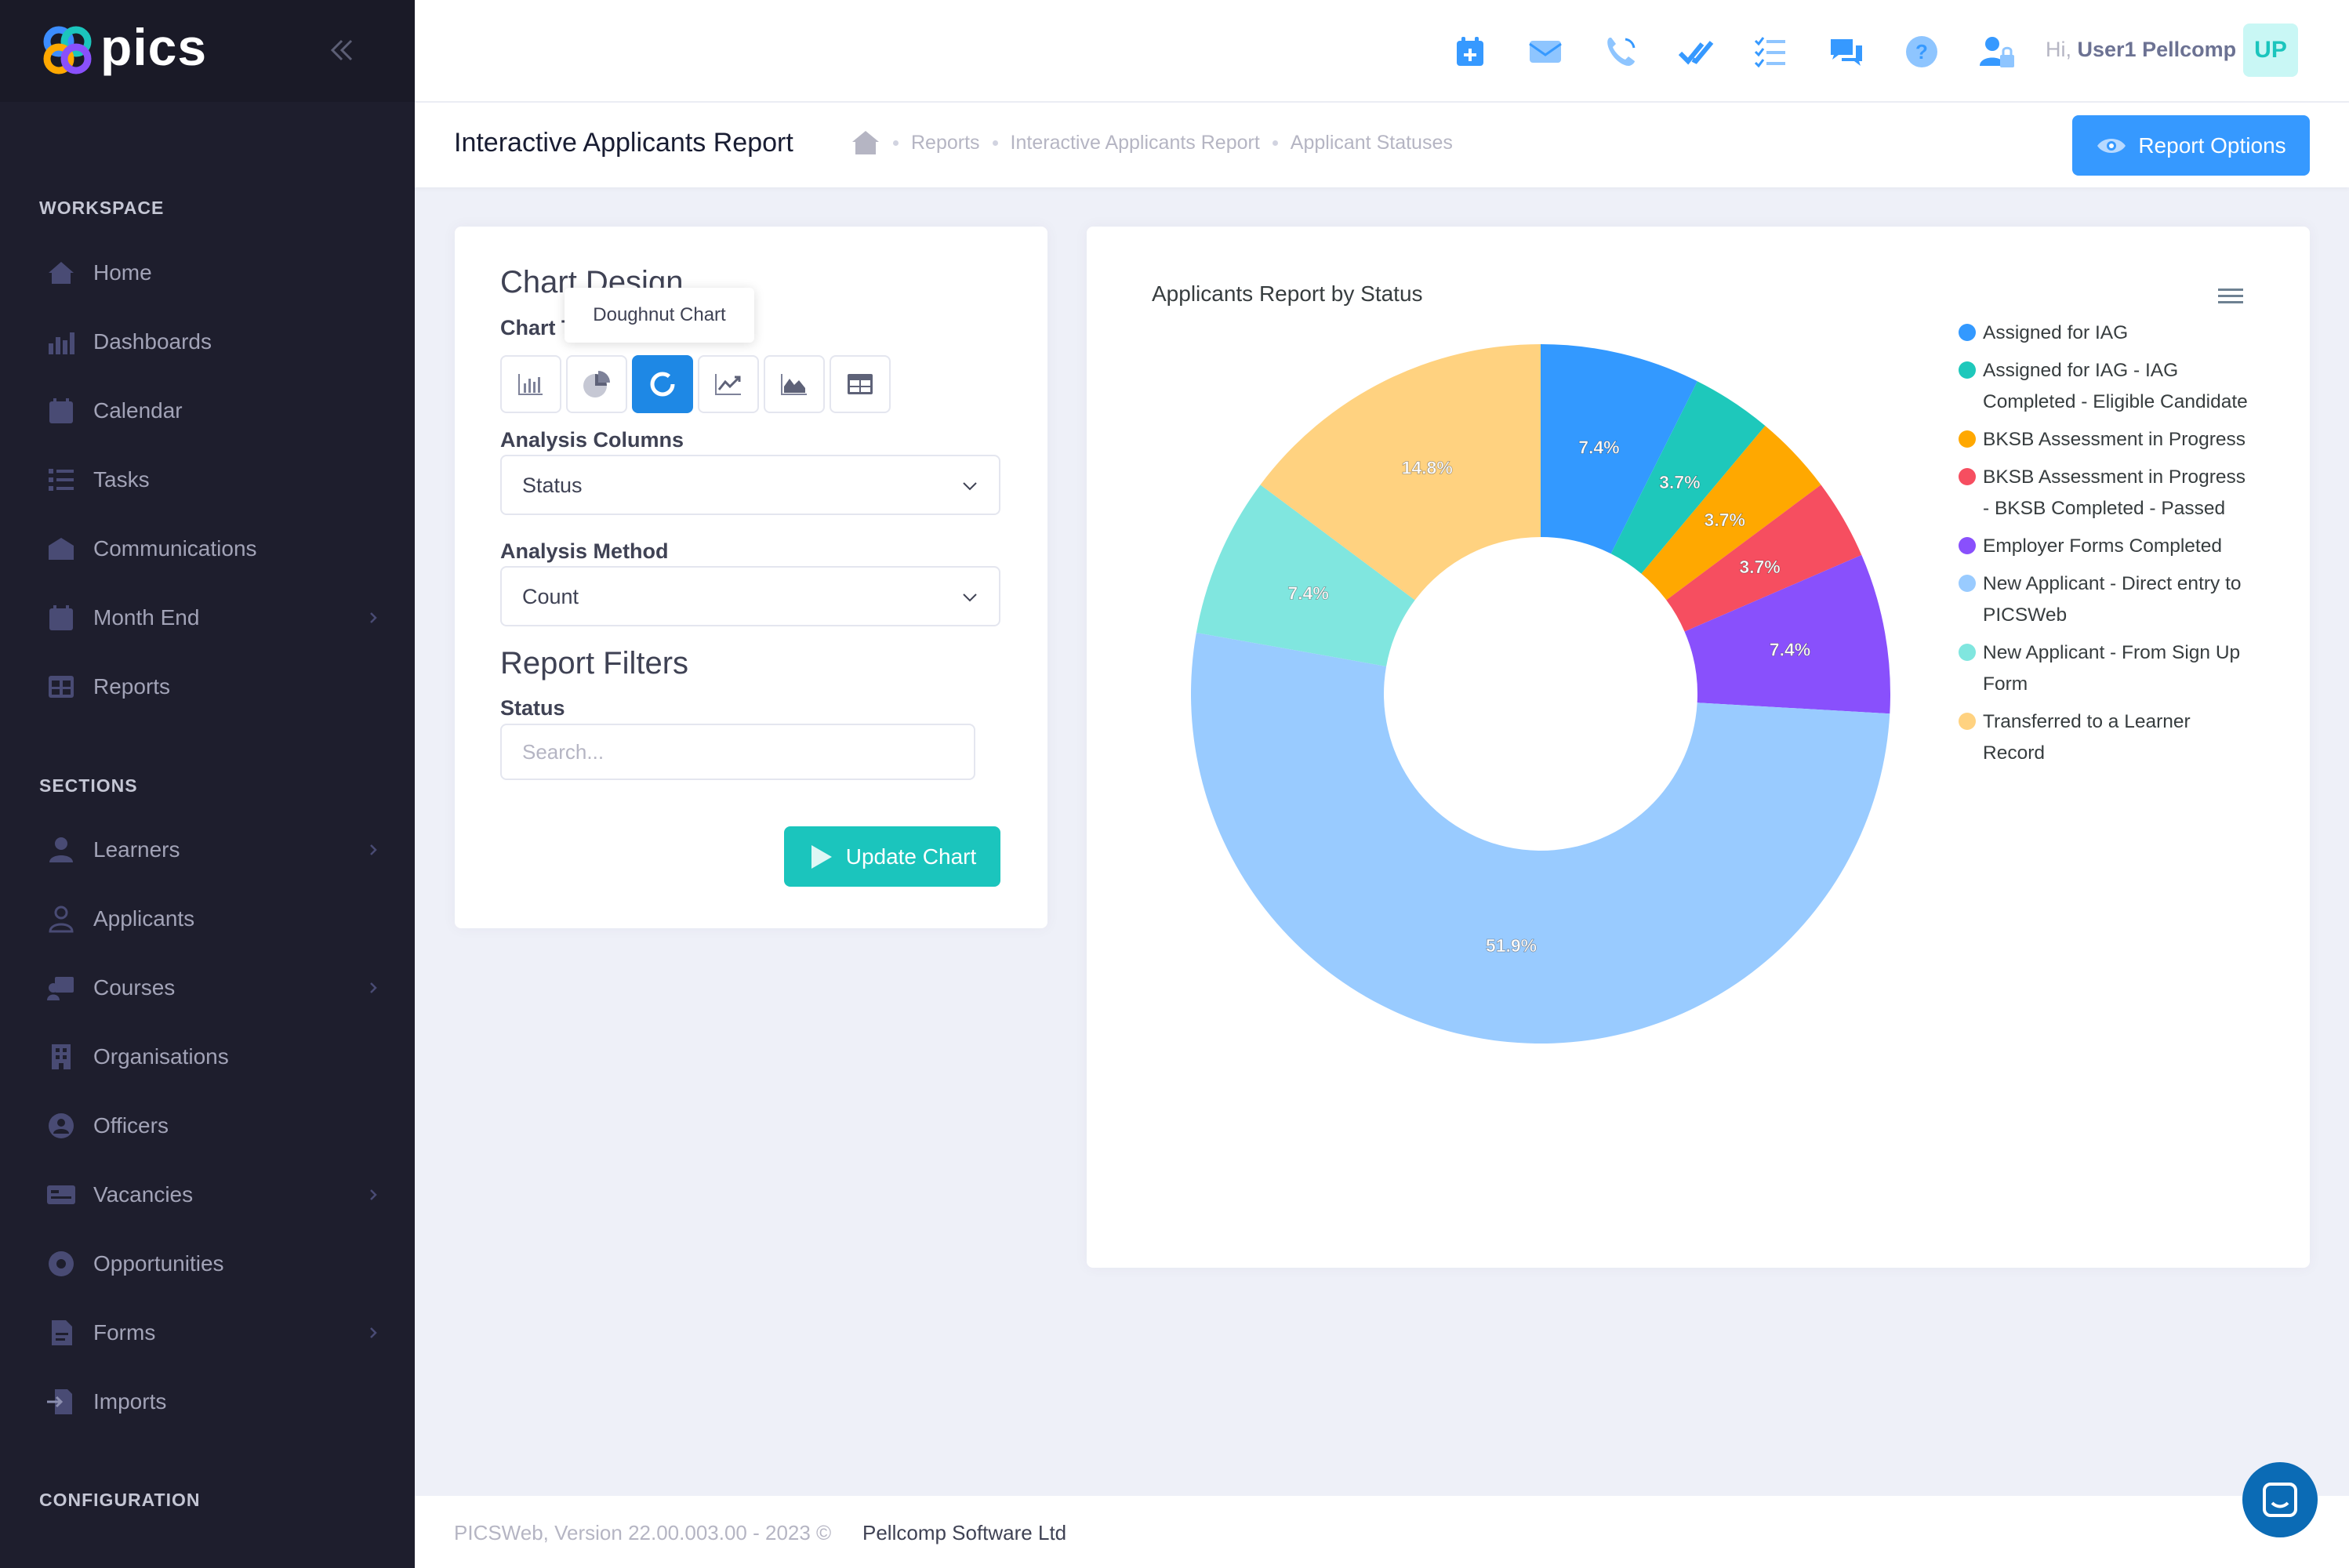  Describe the element at coordinates (2141, 50) in the screenshot. I see `user-greeting: Hi, User1 Pellcomp` at that location.